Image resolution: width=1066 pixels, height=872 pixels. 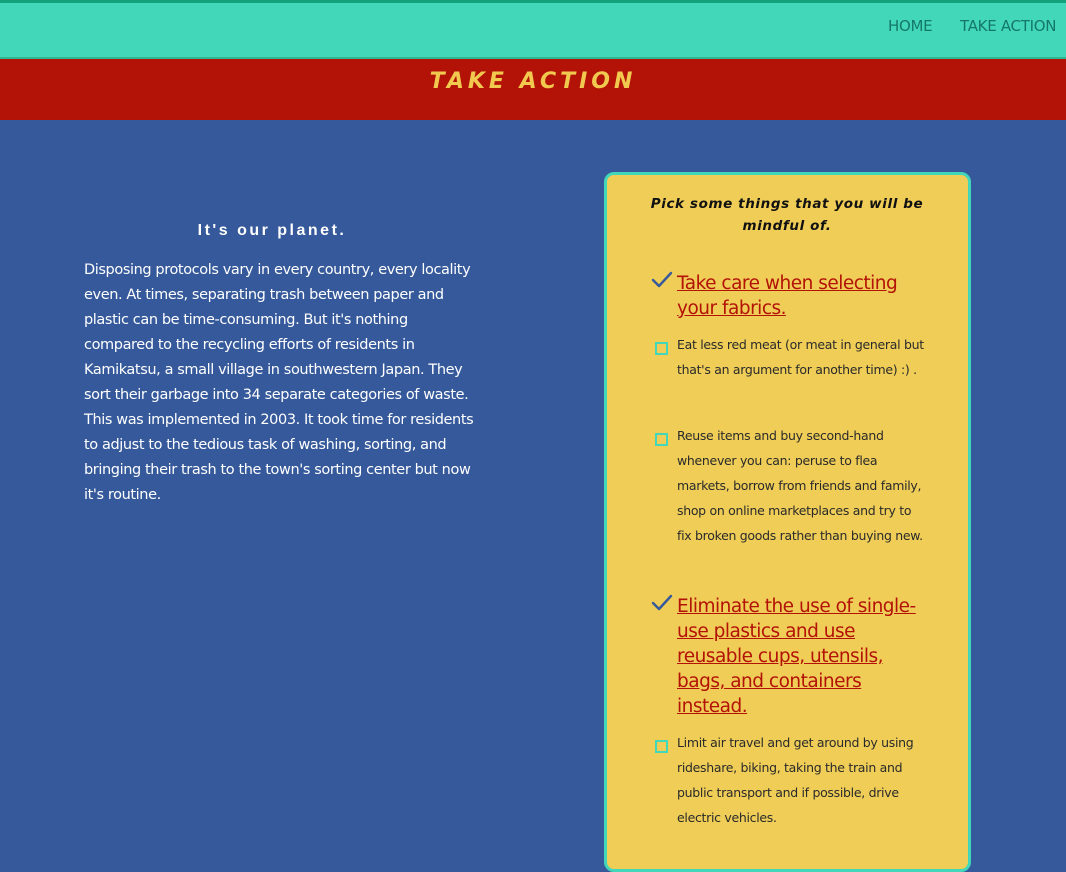 I want to click on page-title: TAKE ACTION, so click(x=533, y=81).